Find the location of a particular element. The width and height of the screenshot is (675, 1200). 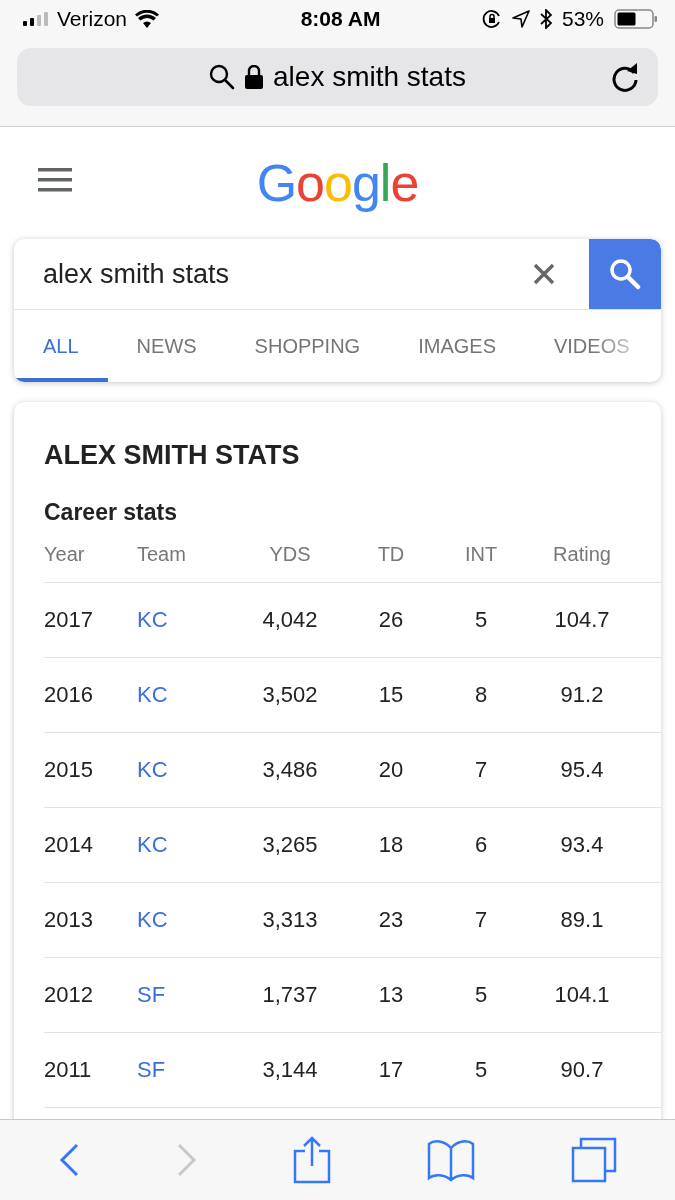

search-tab: VIDEOS is located at coordinates (581, 346).